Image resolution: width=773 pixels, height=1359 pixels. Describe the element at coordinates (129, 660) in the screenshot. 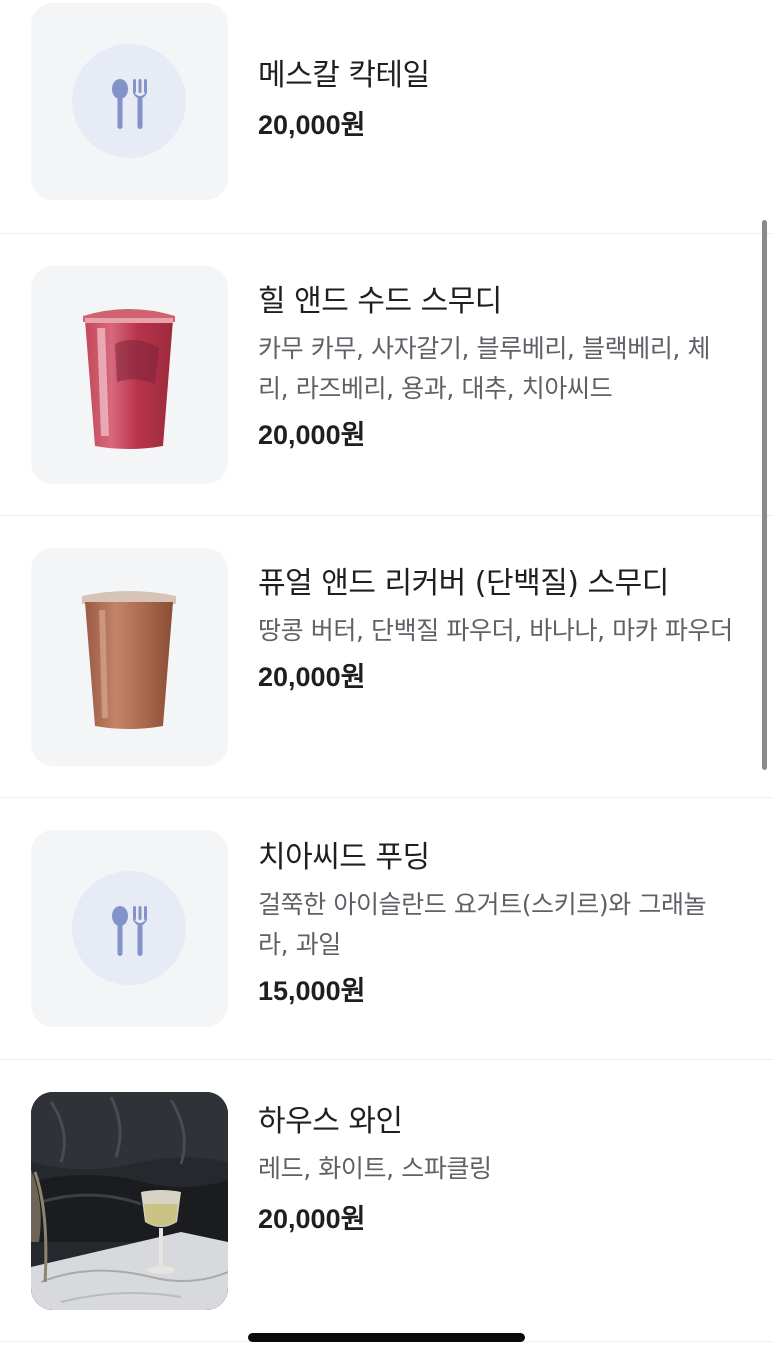

I see `protein-smoothie-cup` at that location.